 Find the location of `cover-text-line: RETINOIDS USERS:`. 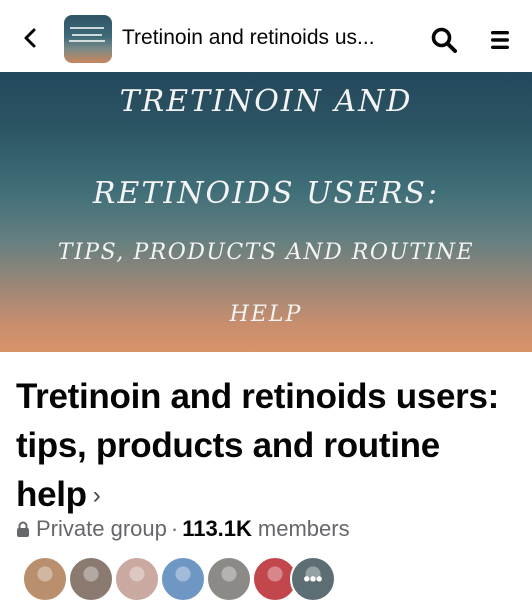

cover-text-line: RETINOIDS USERS: is located at coordinates (266, 193).